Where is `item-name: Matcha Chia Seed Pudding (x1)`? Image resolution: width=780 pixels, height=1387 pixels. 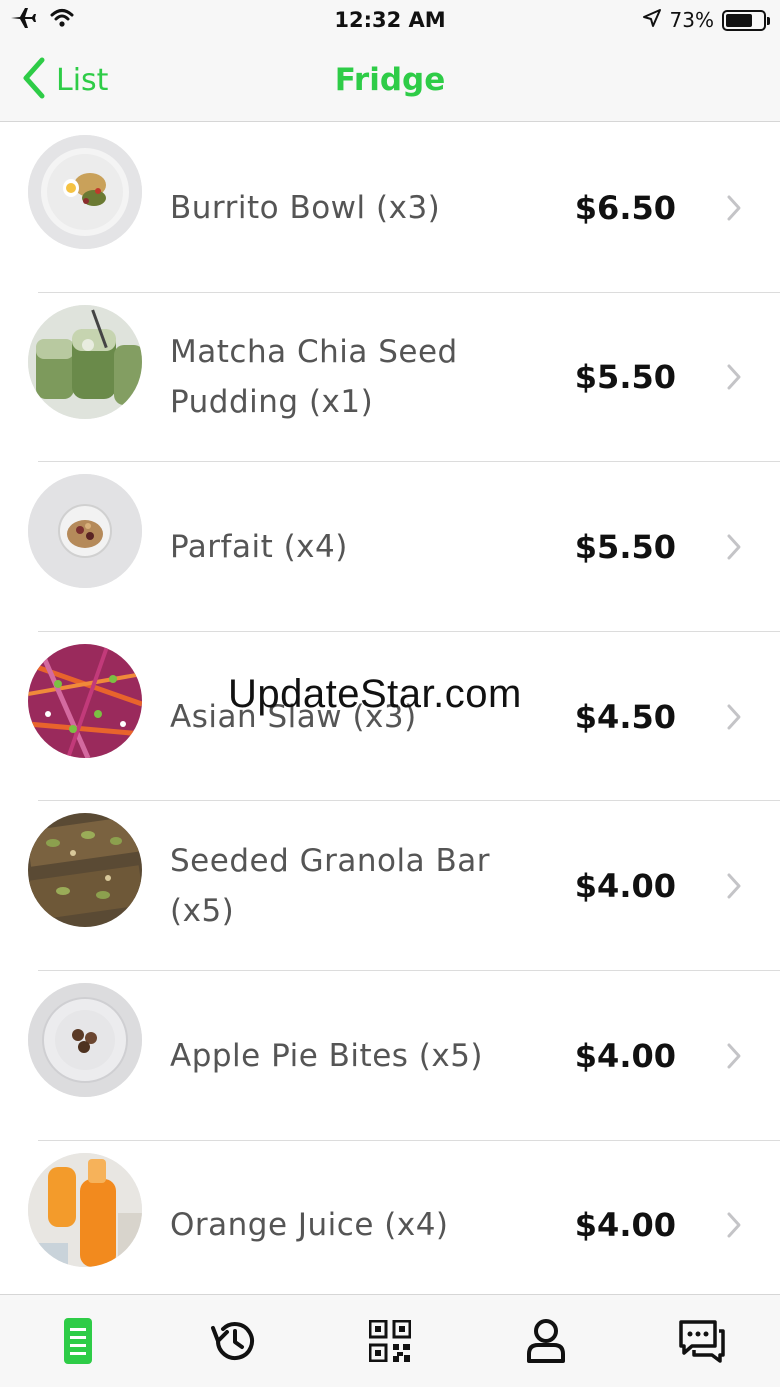
item-name: Matcha Chia Seed Pudding (x1) is located at coordinates (314, 377).